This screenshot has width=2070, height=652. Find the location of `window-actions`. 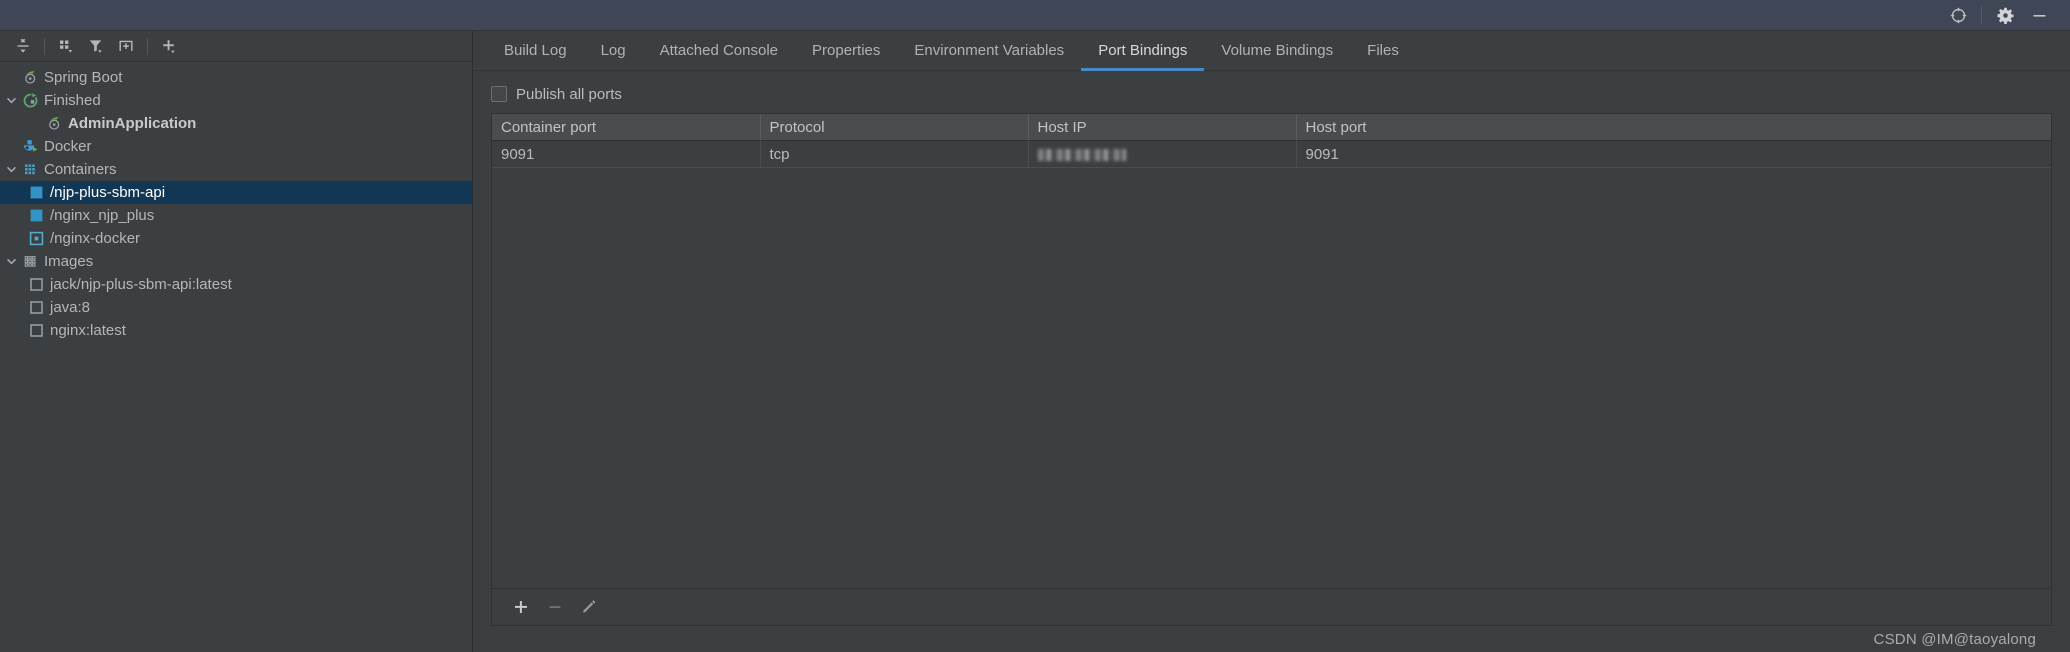

window-actions is located at coordinates (2005, 15).